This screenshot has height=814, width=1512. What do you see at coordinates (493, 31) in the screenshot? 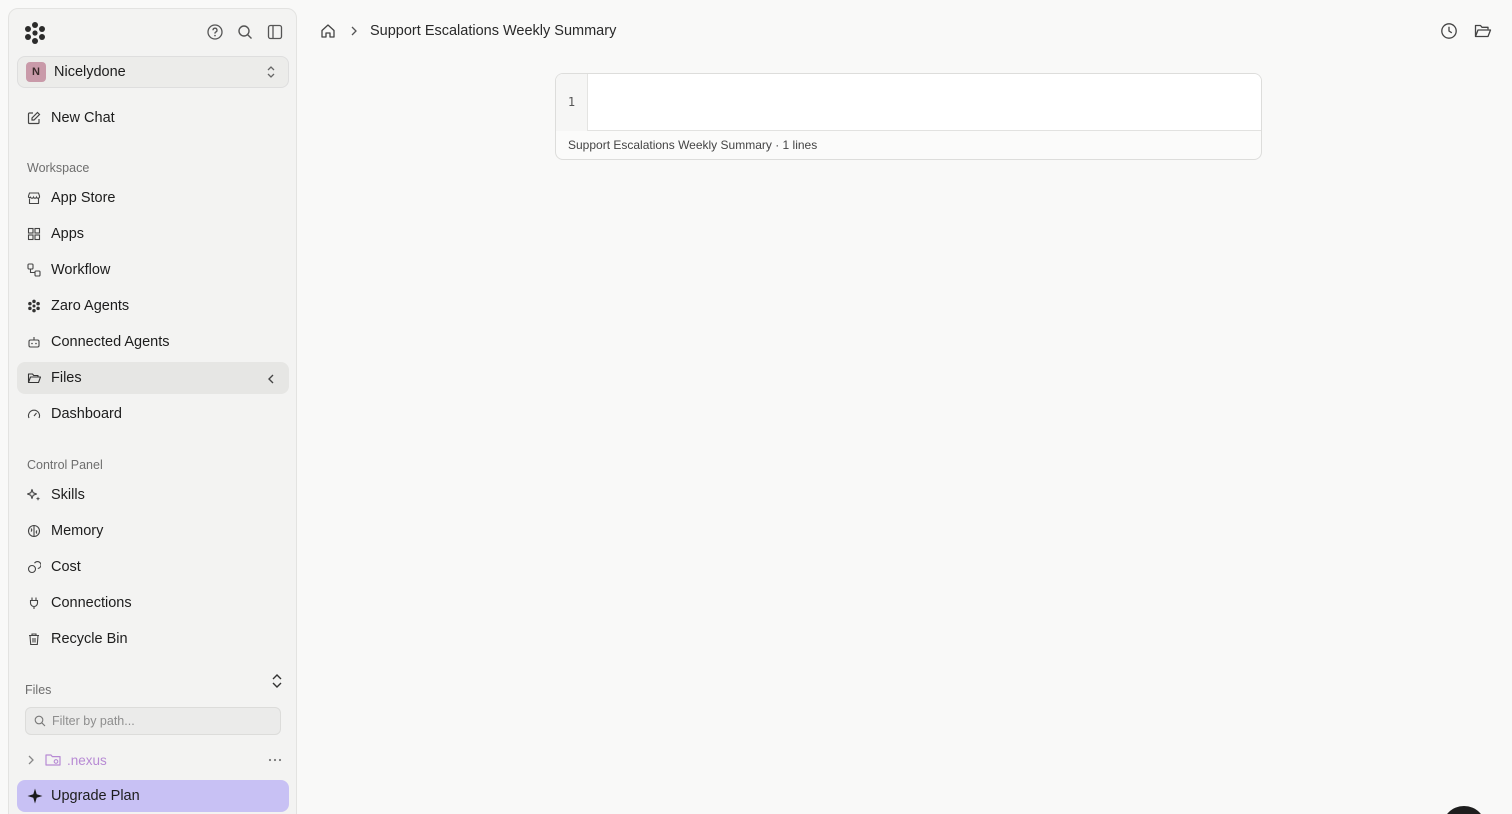
I see `breadcrumb-title: Support Escalations Weekly Summary` at bounding box center [493, 31].